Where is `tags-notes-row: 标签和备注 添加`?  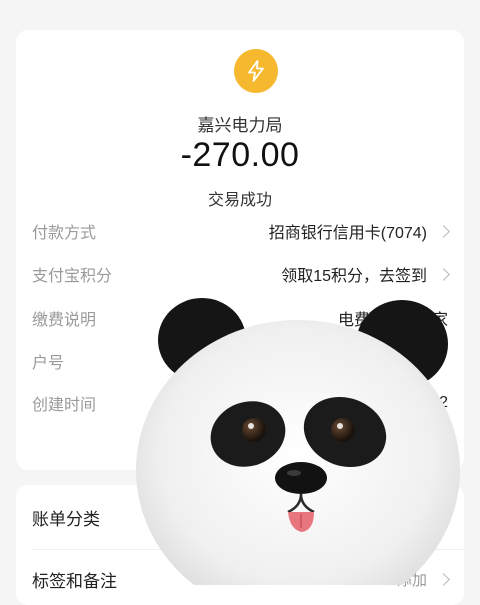
tags-notes-row: 标签和备注 添加 is located at coordinates (241, 579).